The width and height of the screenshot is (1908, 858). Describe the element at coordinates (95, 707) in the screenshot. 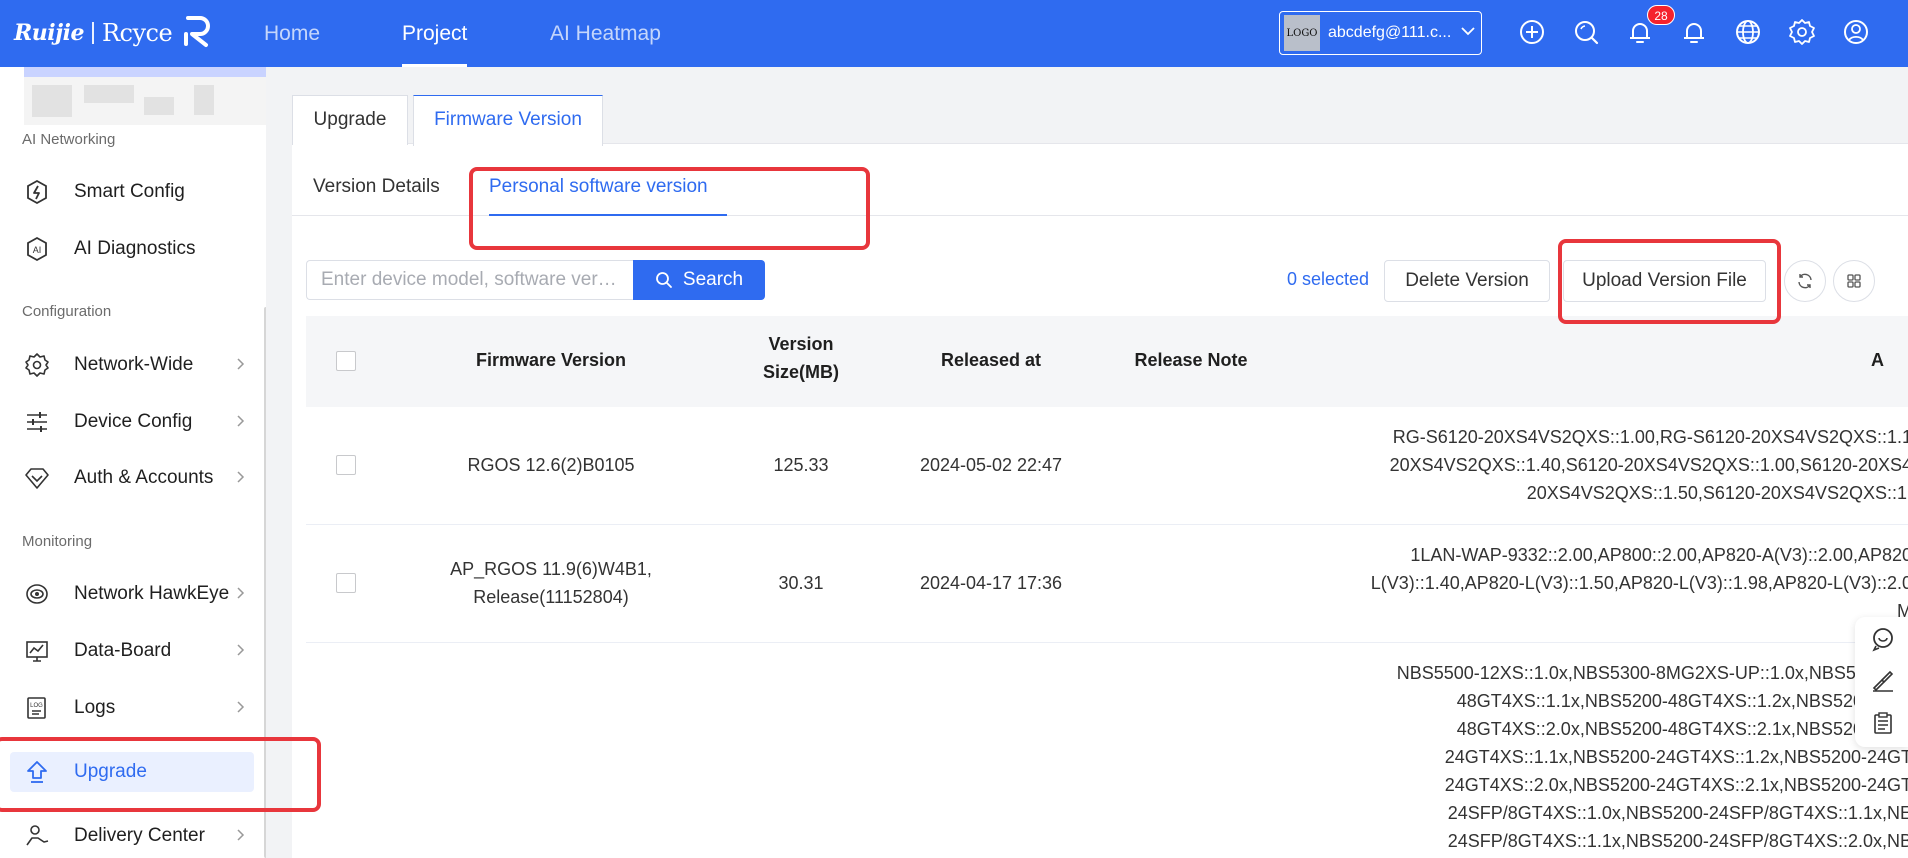

I see `sidebar-item-label: Logs` at that location.